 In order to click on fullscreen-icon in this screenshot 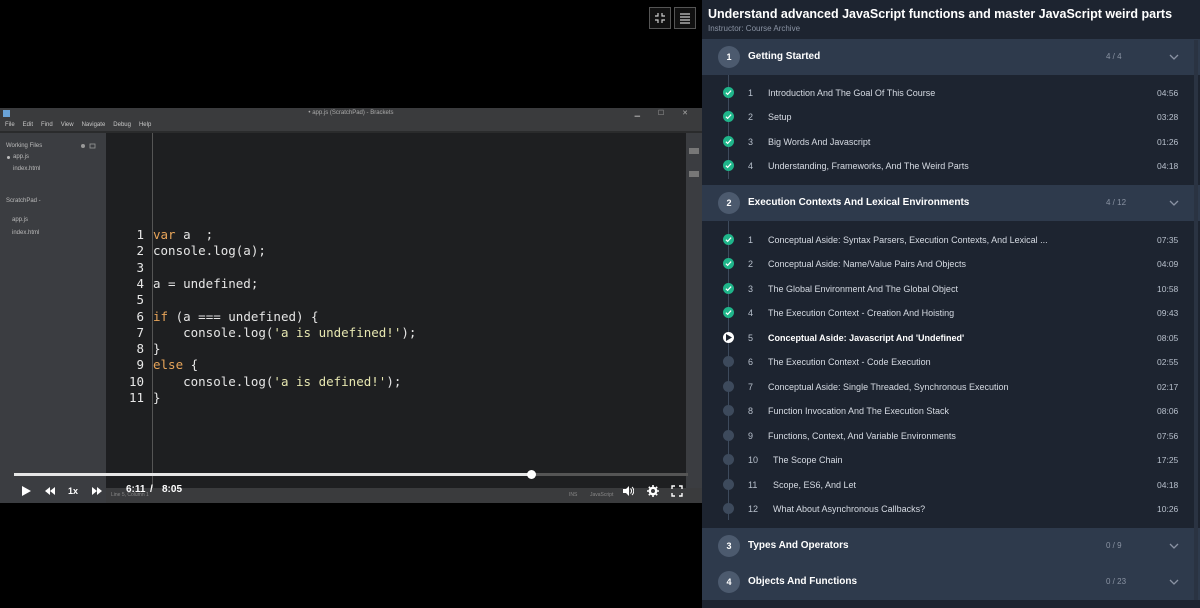, I will do `click(677, 491)`.